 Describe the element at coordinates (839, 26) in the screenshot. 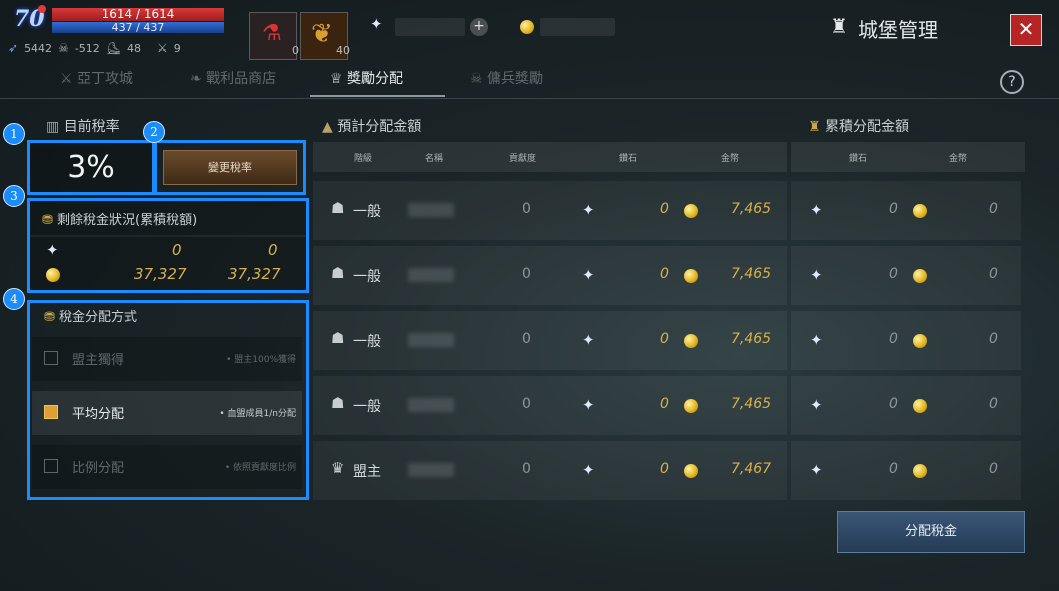

I see `castle-icon: ♜` at that location.